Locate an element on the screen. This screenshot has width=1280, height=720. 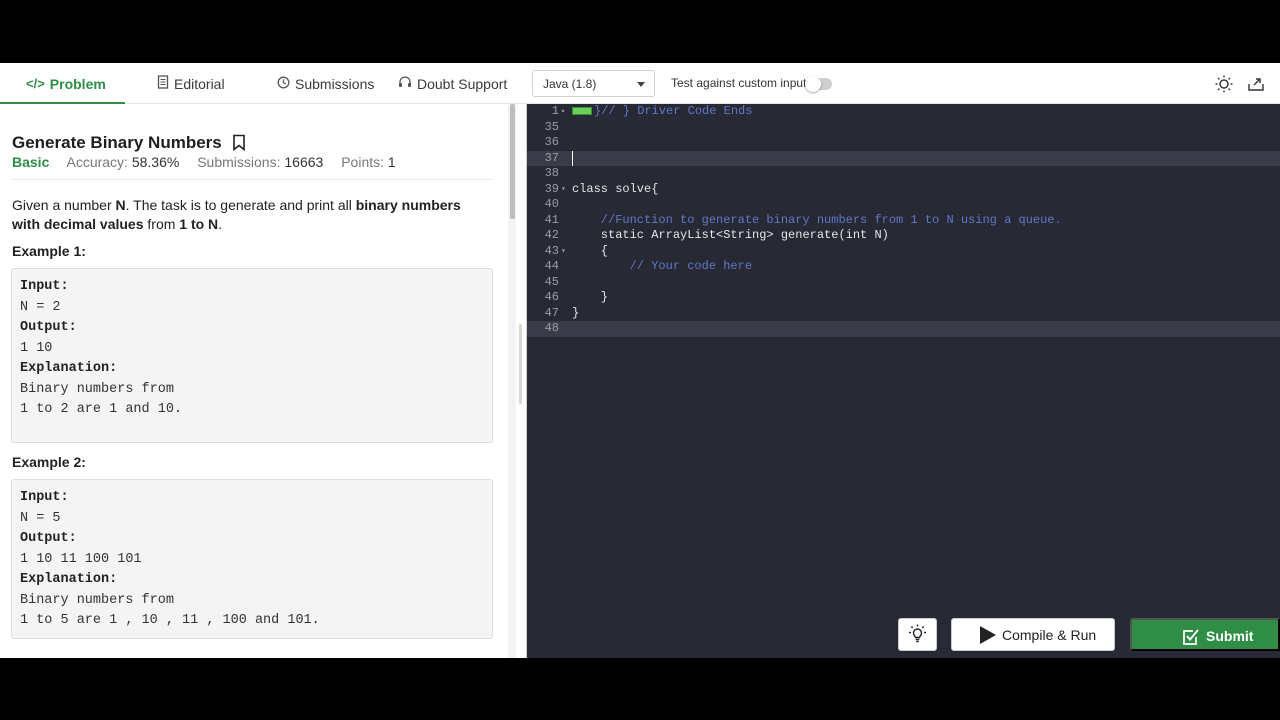
hint-button is located at coordinates (917, 634).